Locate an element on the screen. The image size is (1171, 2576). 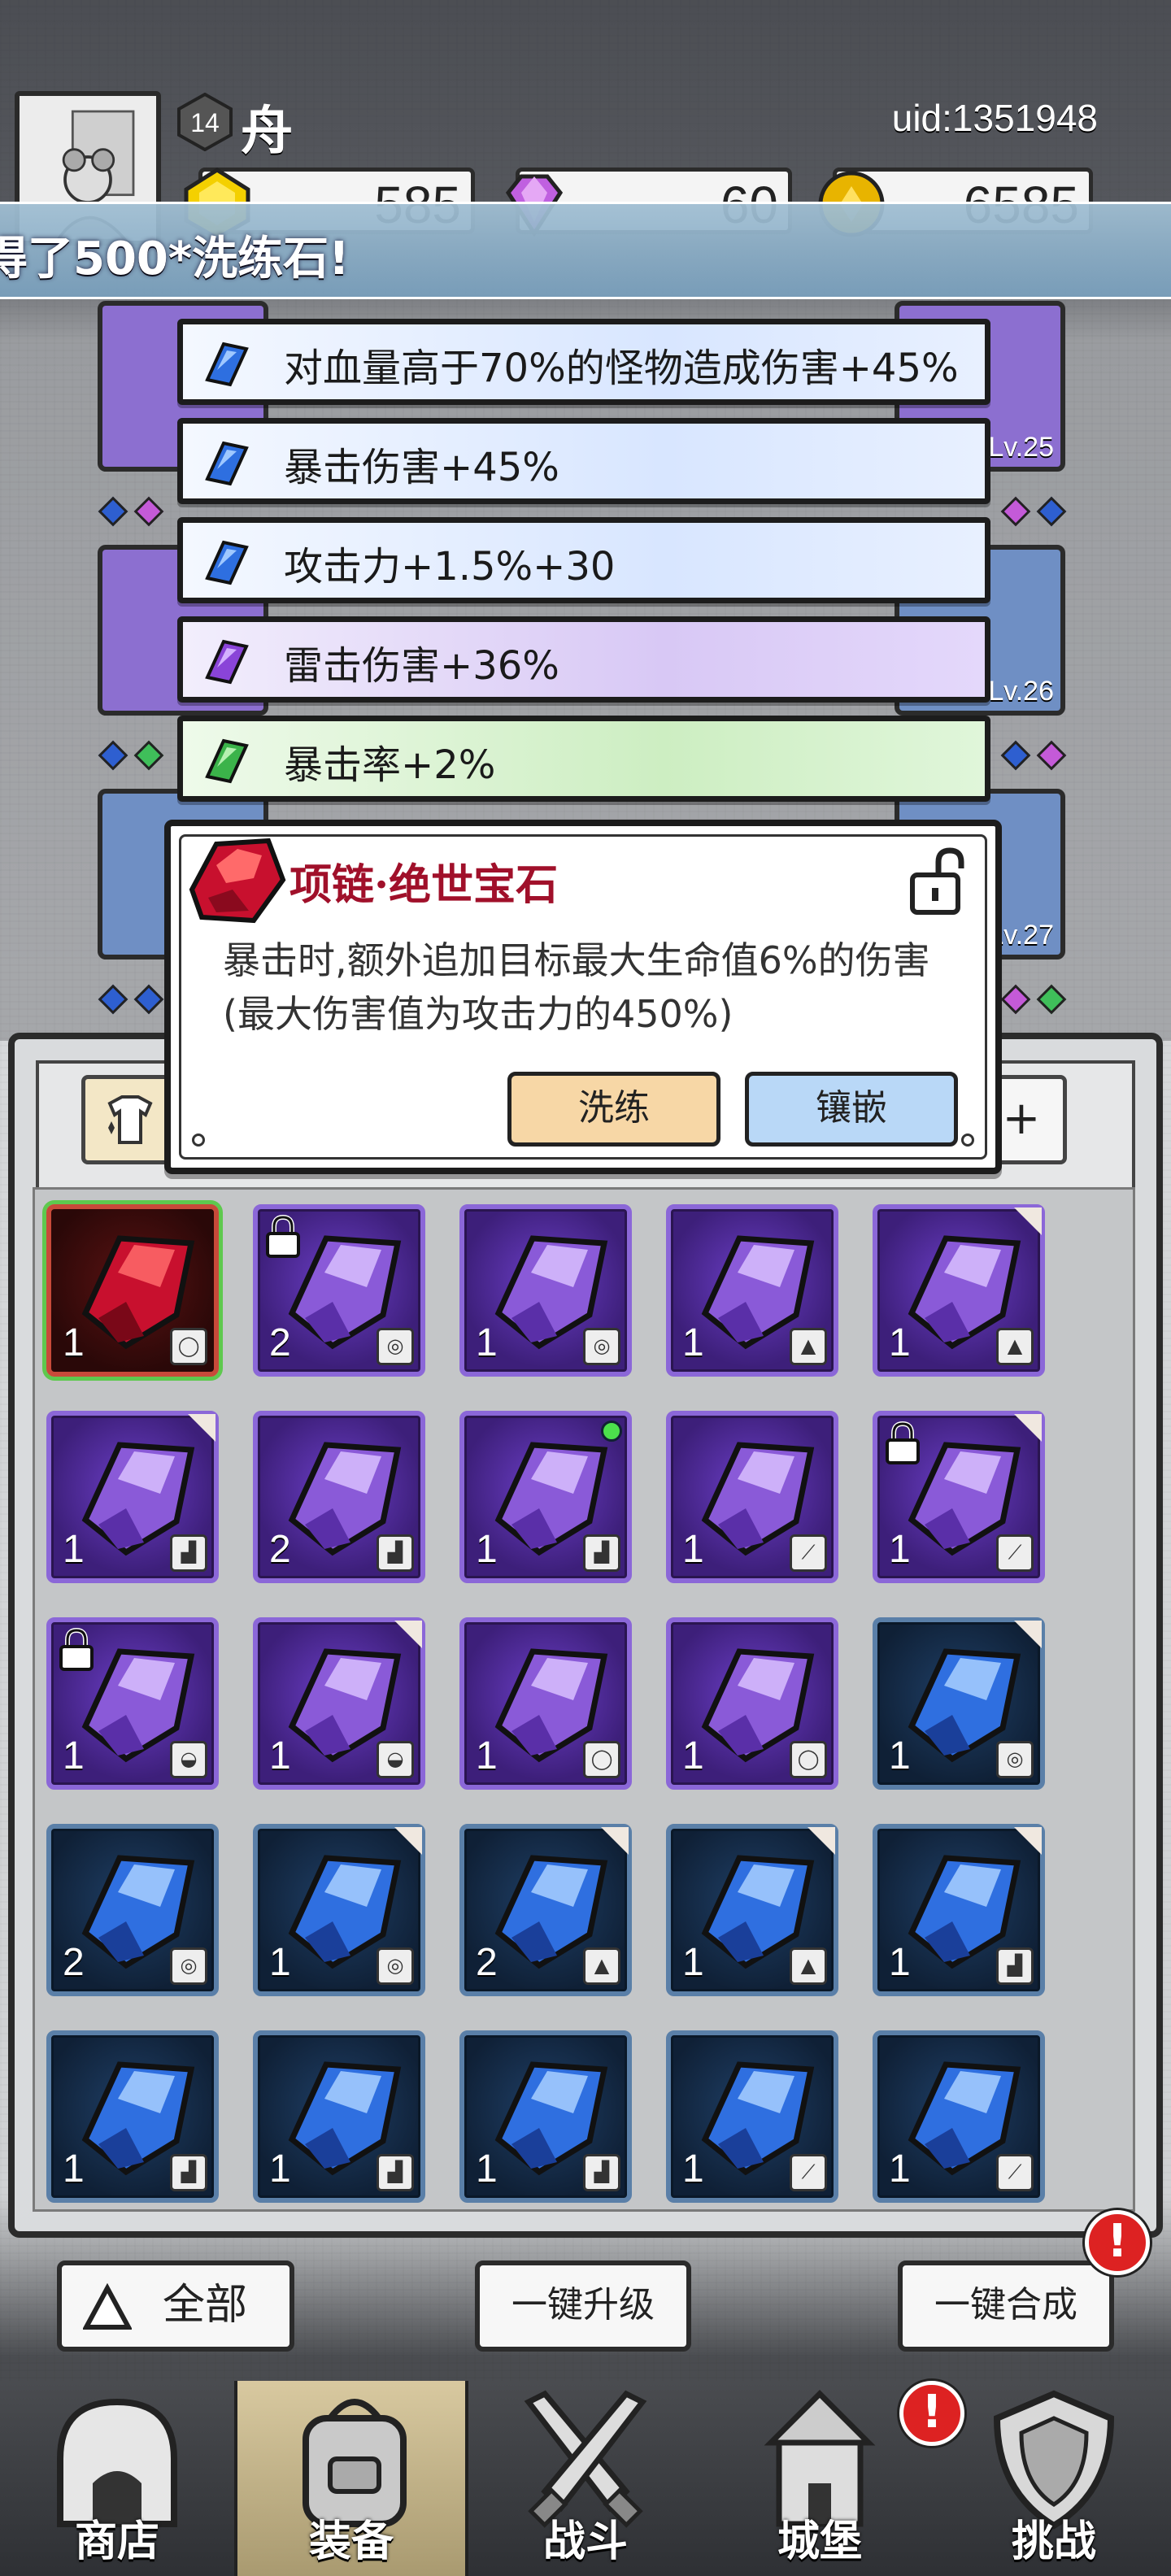
unlock-icon is located at coordinates (939, 882).